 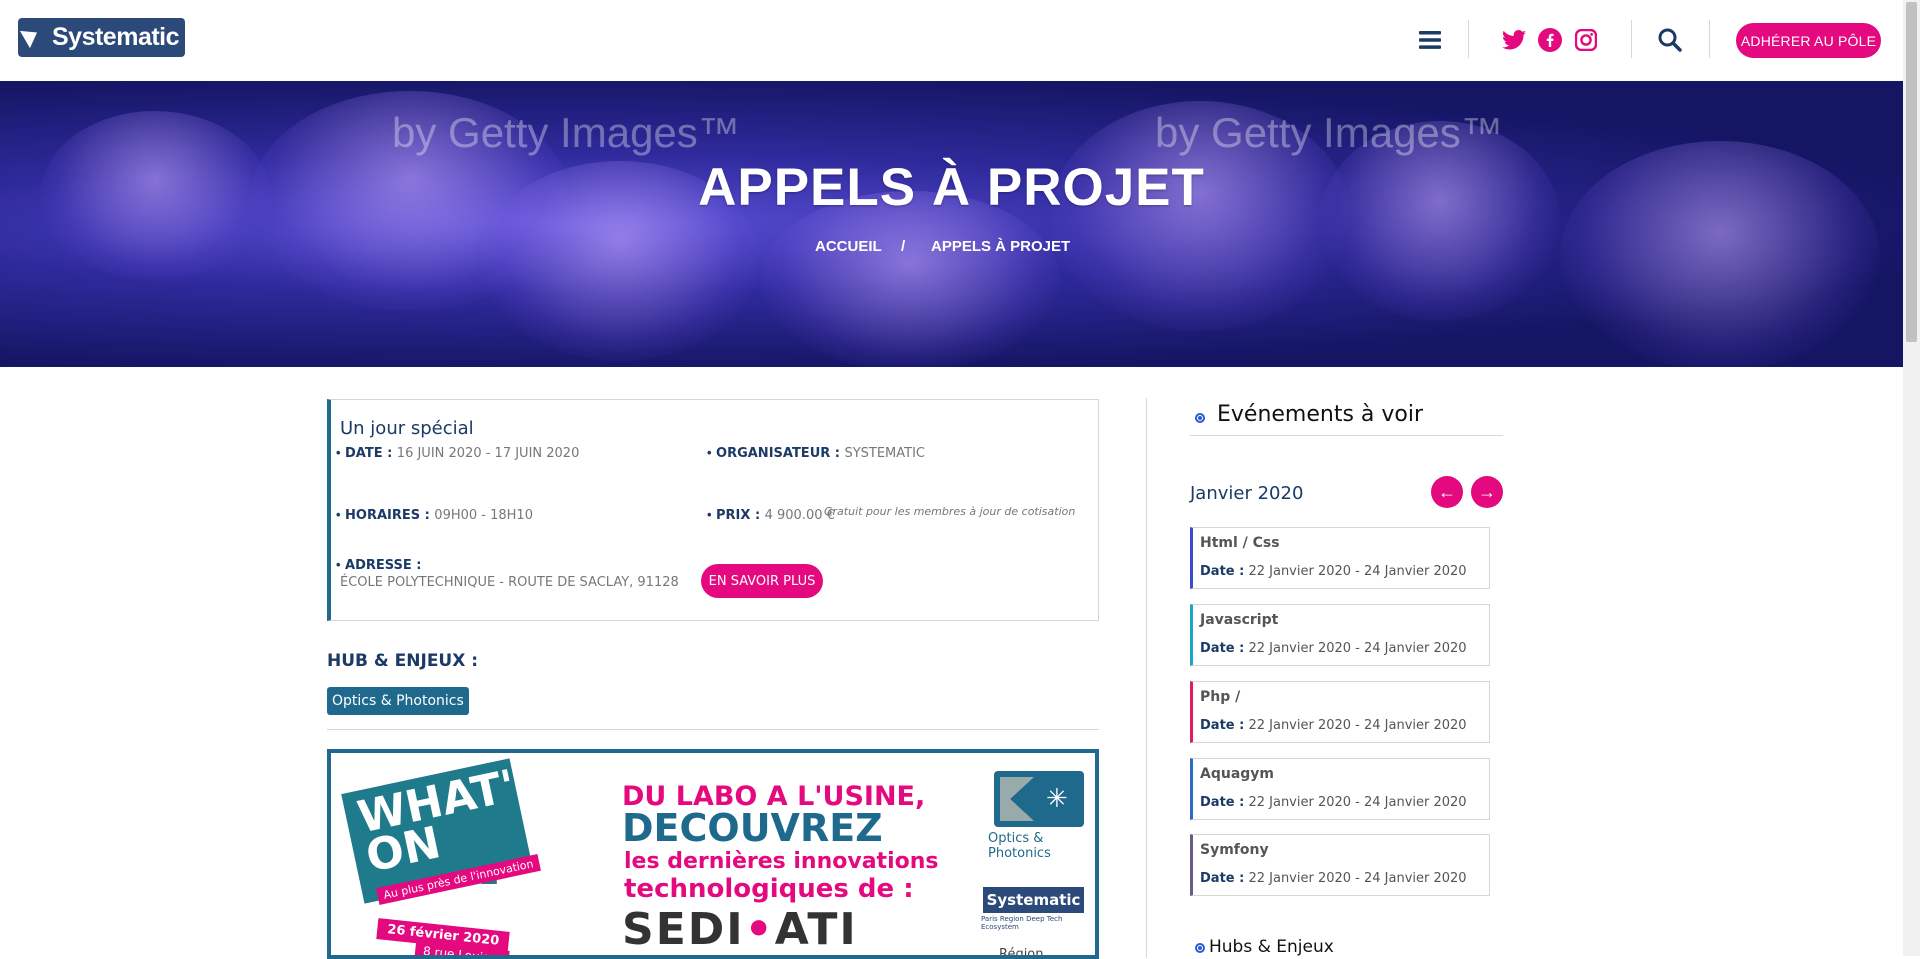 I want to click on menu-icon, so click(x=1430, y=40).